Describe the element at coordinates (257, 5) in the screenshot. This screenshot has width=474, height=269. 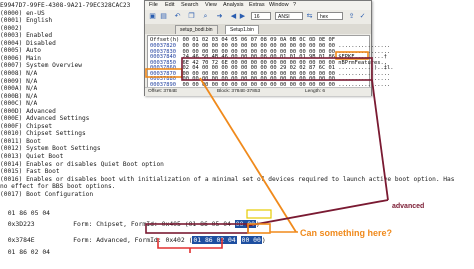
I see `menu-extras: Extras` at that location.